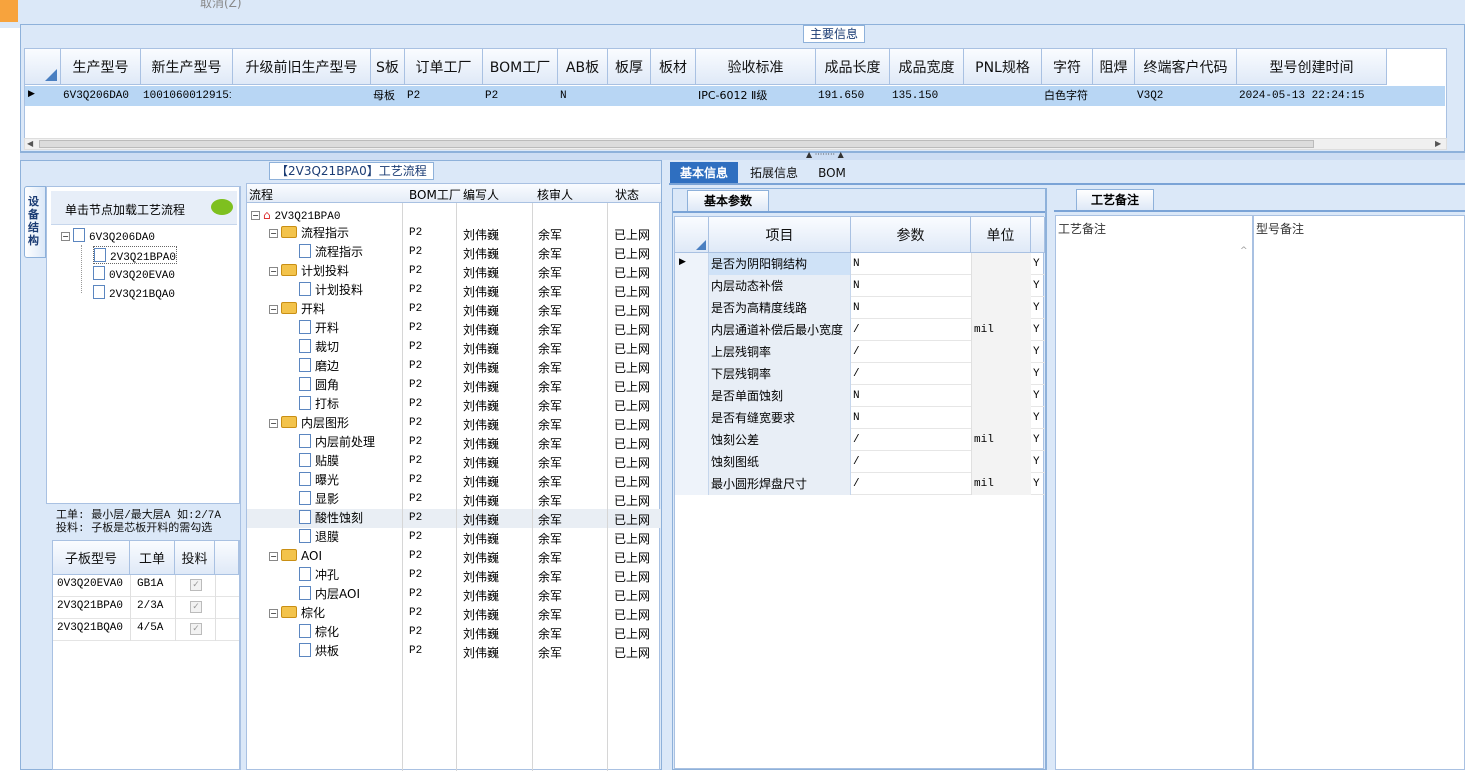  What do you see at coordinates (295, 215) in the screenshot?
I see `flow-root-node: − ⌂ 2V3Q21BPA0` at bounding box center [295, 215].